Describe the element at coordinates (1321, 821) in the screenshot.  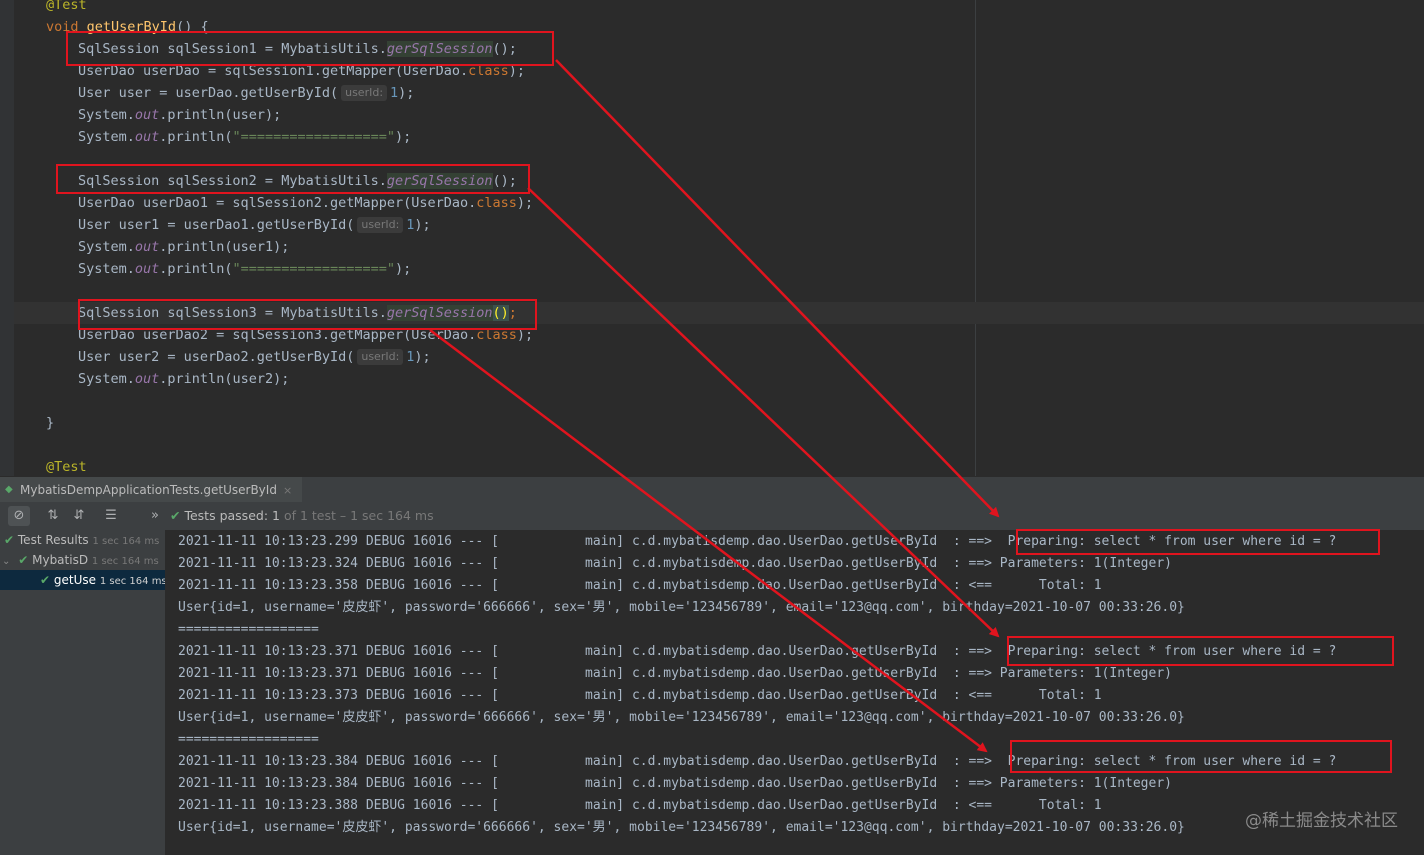
I see `watermark: @稀土掘金技术社区` at that location.